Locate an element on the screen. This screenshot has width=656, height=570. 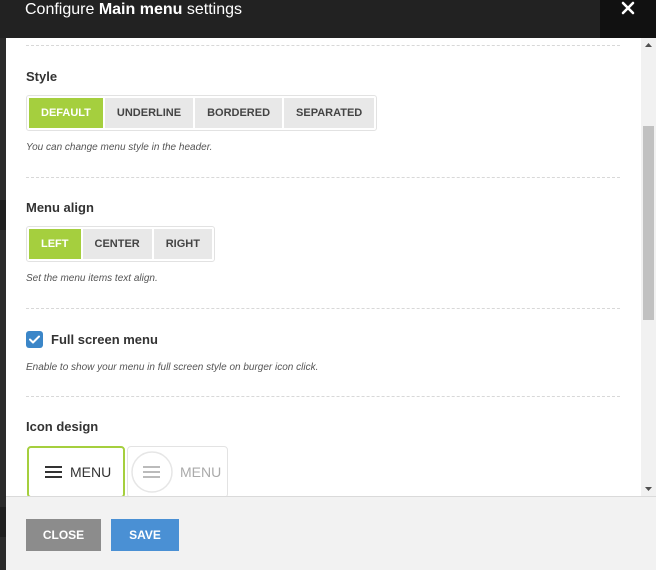
align-option-center: CENTER is located at coordinates (117, 244).